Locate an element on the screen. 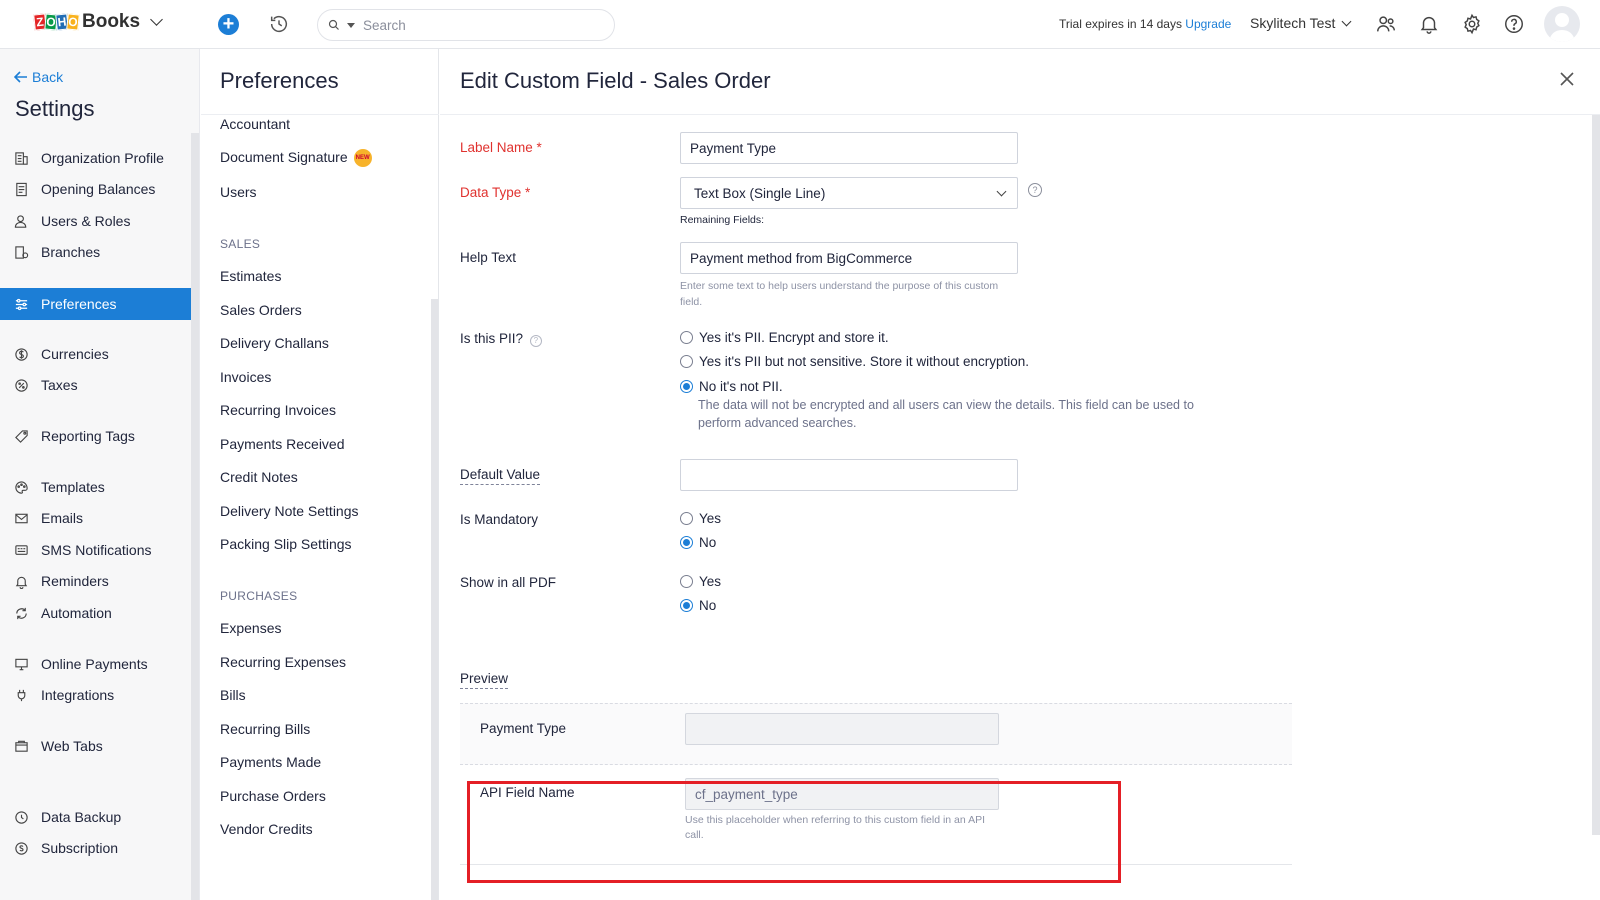 This screenshot has width=1600, height=900. pref-item-purchase-orders: Purchase Orders is located at coordinates (273, 796).